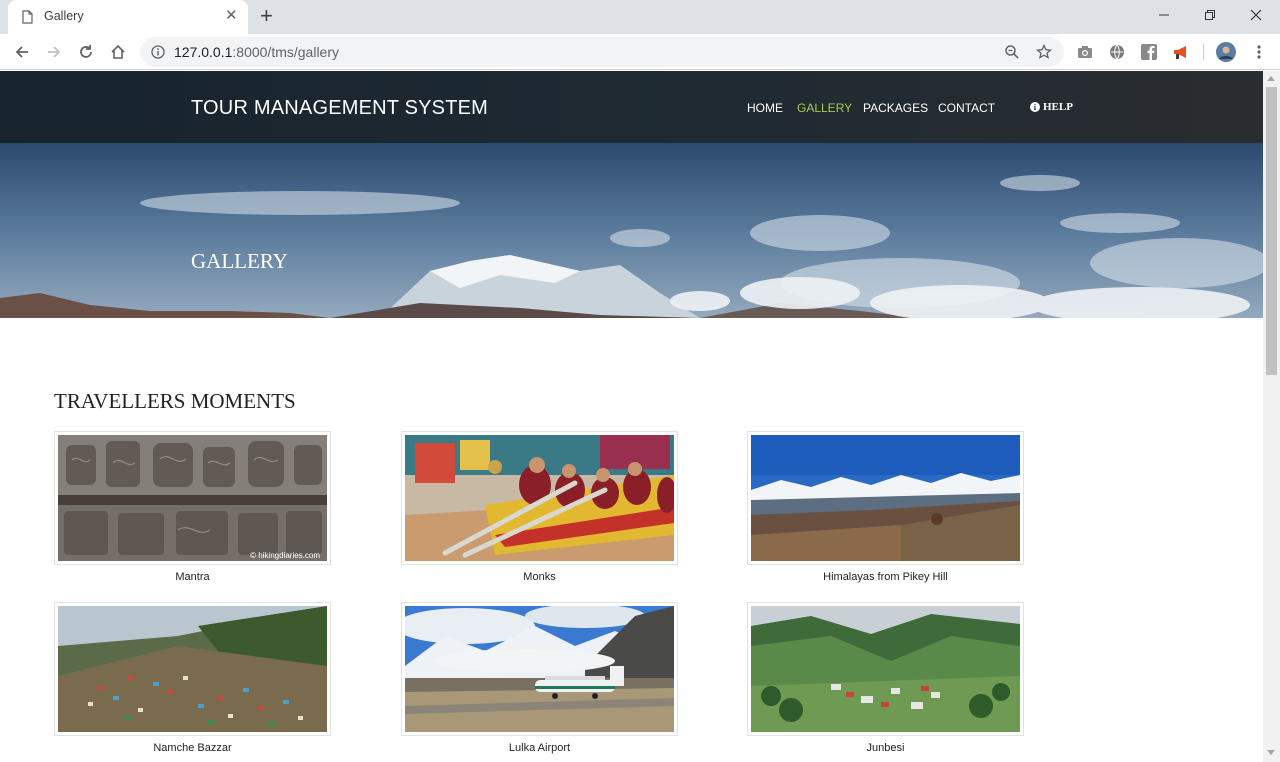 The image size is (1280, 762). I want to click on gallery-card-monks: Monks, so click(539, 507).